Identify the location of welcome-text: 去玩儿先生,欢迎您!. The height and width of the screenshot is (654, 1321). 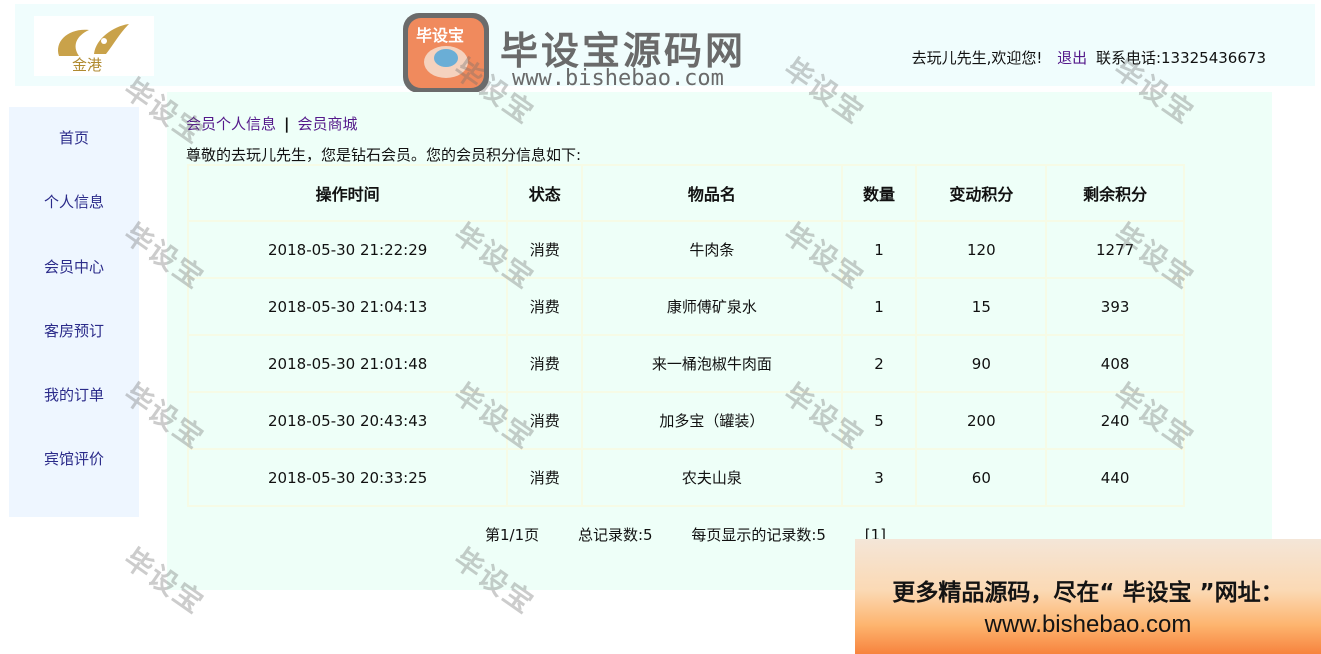
(977, 58).